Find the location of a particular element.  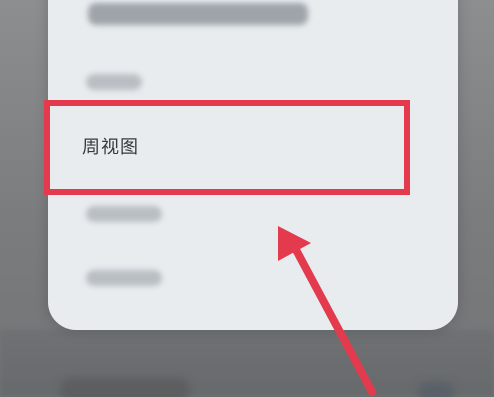

arrow-icon is located at coordinates (327, 311).